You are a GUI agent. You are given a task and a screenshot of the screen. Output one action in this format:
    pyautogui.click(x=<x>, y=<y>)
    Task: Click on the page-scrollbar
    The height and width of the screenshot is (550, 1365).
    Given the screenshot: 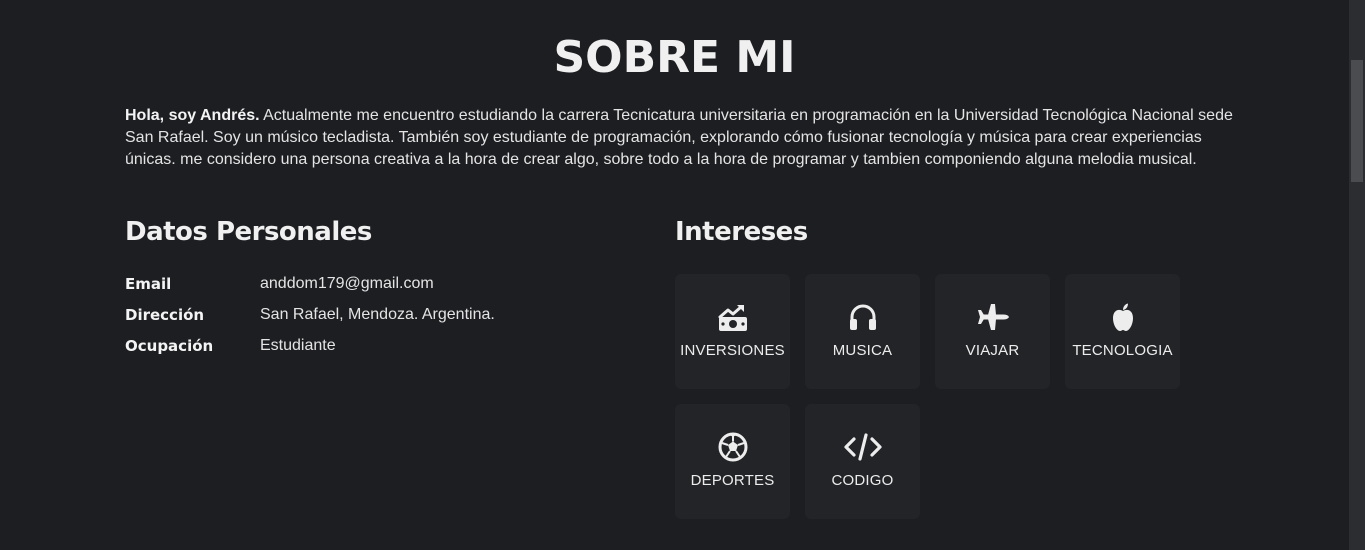 What is the action you would take?
    pyautogui.click(x=1357, y=275)
    